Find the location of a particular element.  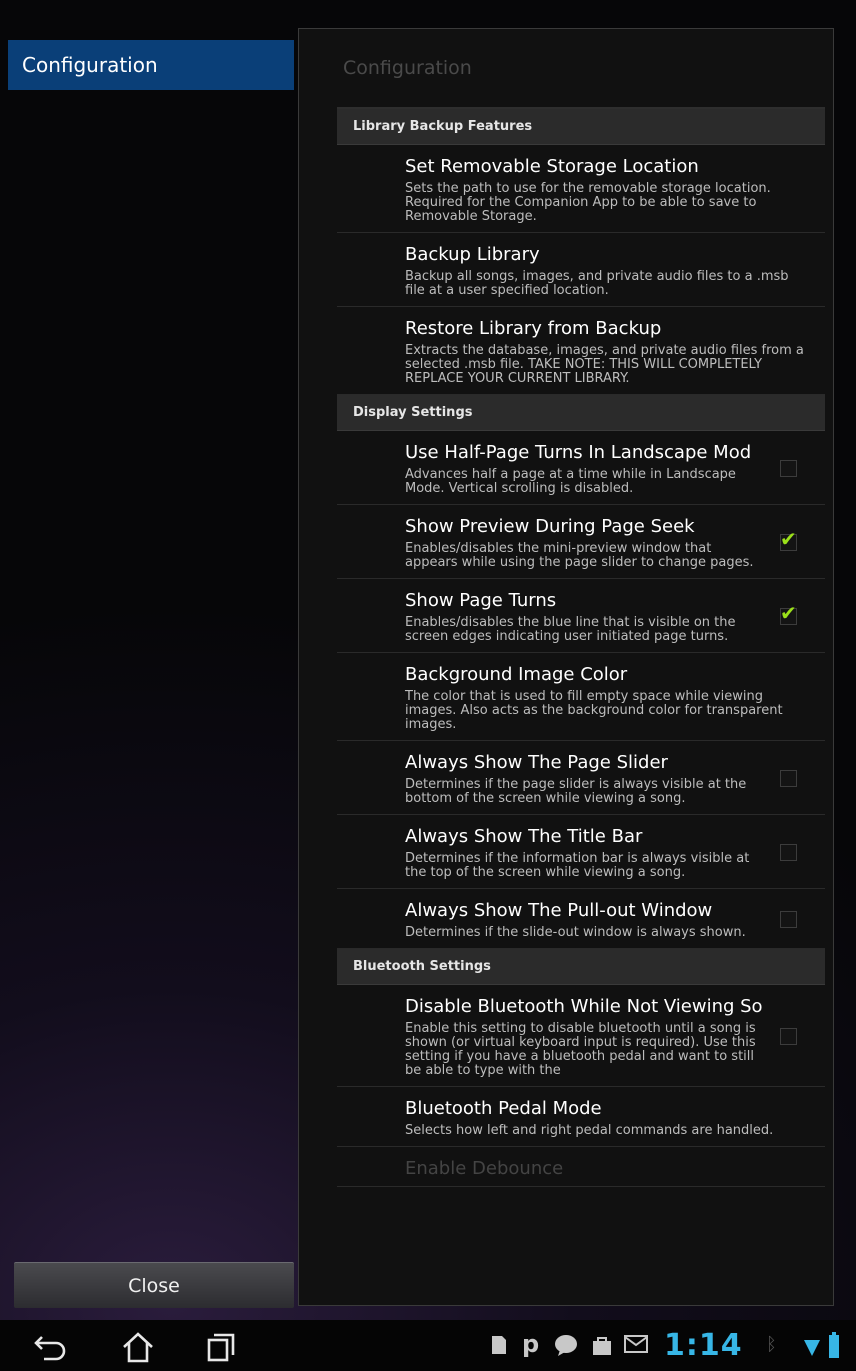

pref-title: Disable Bluetooth While Not Viewing So is located at coordinates (584, 1006).